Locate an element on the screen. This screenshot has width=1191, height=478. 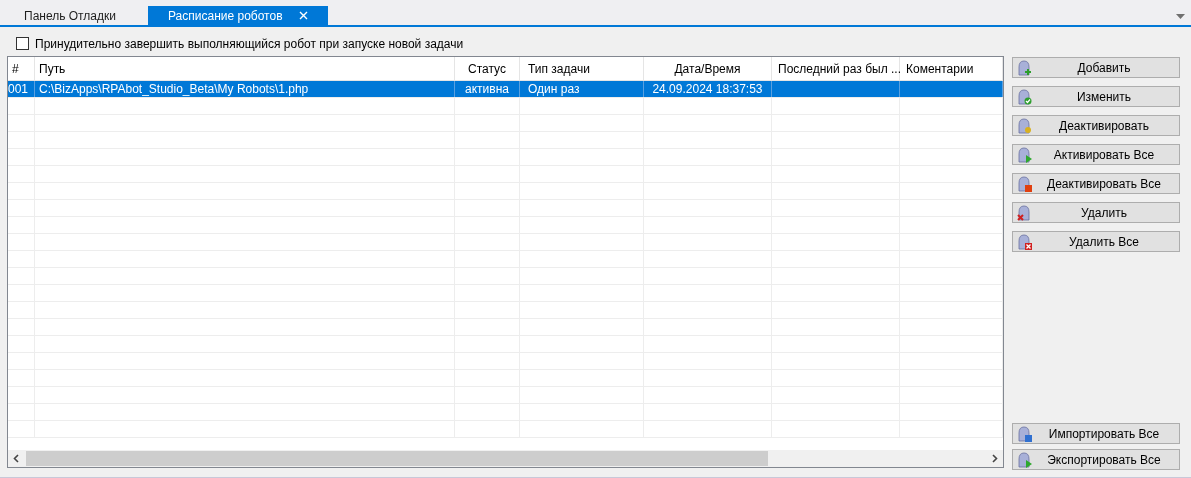
arch-stop-icon is located at coordinates (1025, 183).